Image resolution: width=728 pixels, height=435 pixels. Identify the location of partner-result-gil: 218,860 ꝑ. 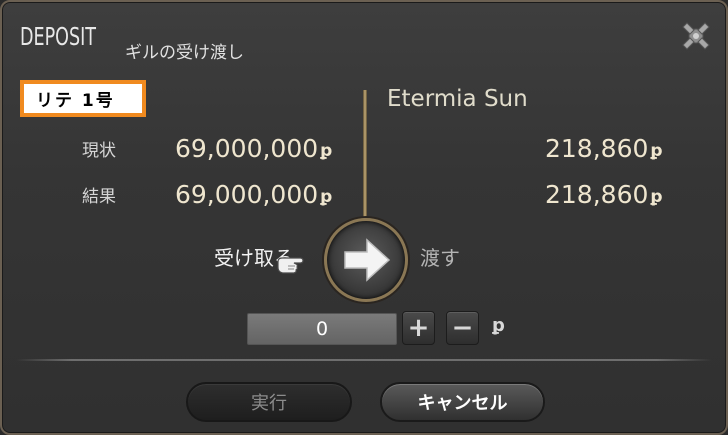
(604, 194).